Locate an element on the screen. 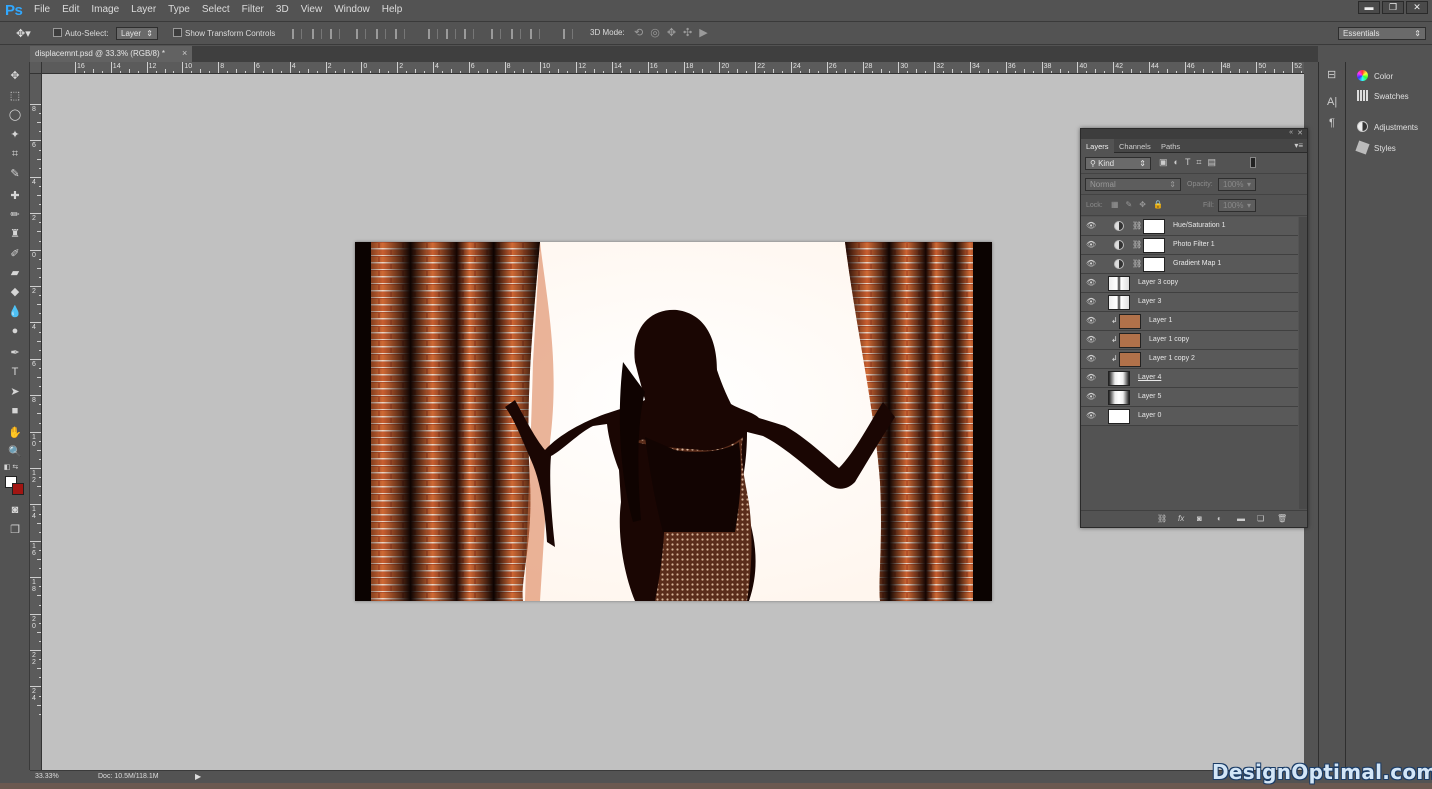 The image size is (1432, 789). zoom-tool-icon: 🔍 is located at coordinates (15, 452).